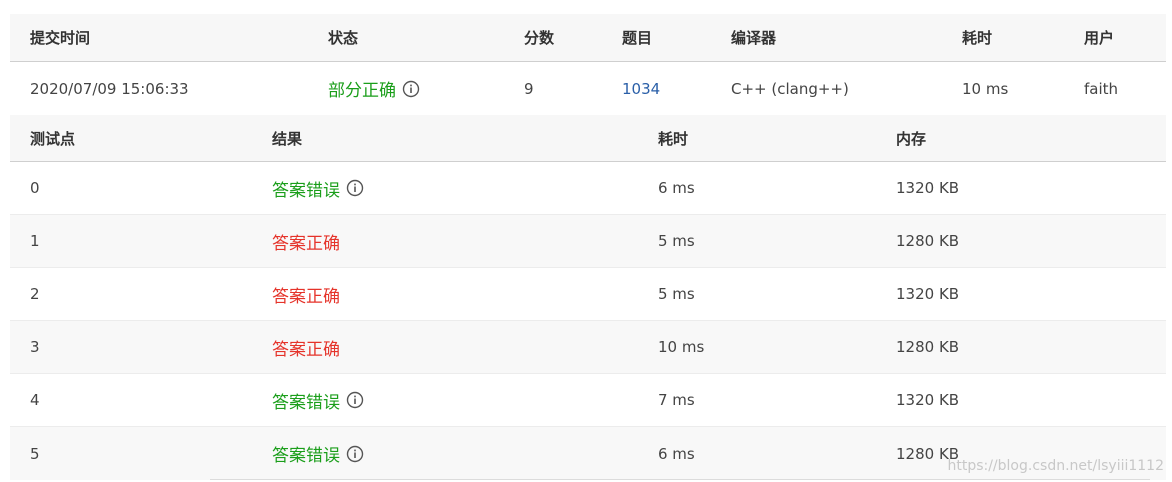 The height and width of the screenshot is (482, 1172). Describe the element at coordinates (1101, 88) in the screenshot. I see `submission-user: faith` at that location.